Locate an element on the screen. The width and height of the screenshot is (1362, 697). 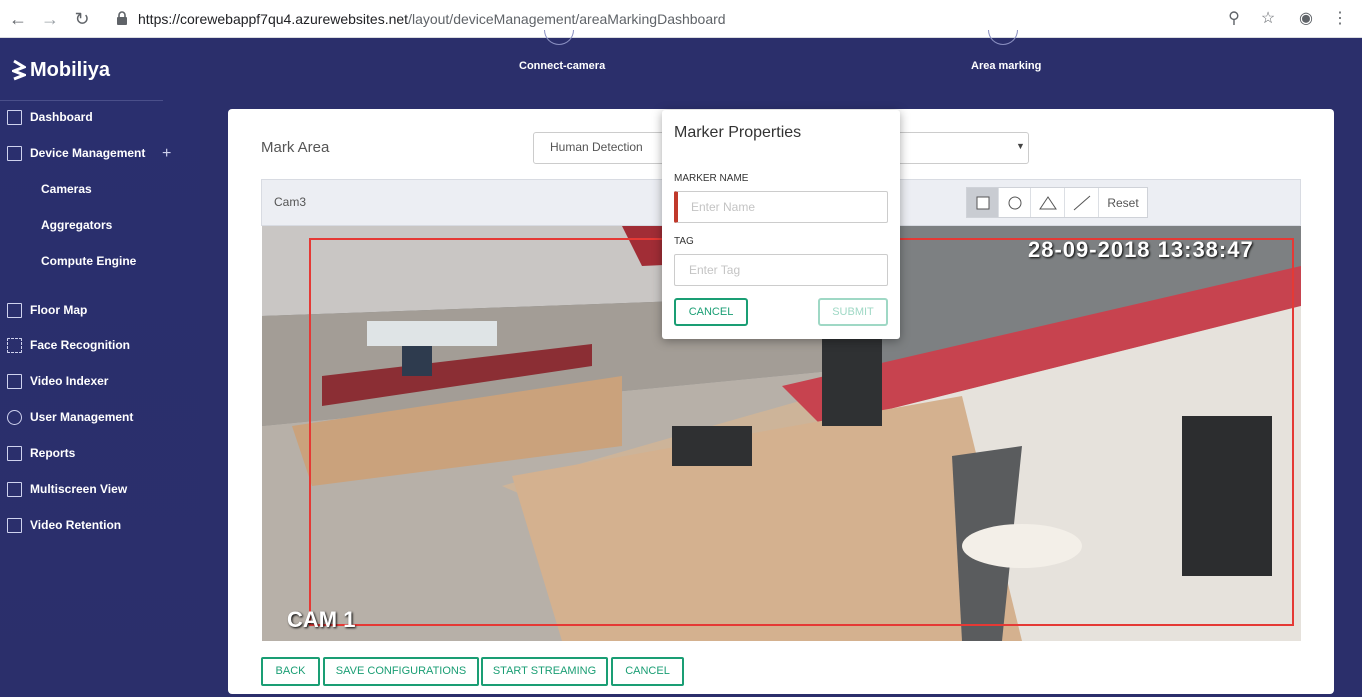
video-camera-label: CAM 1 is located at coordinates (321, 619).